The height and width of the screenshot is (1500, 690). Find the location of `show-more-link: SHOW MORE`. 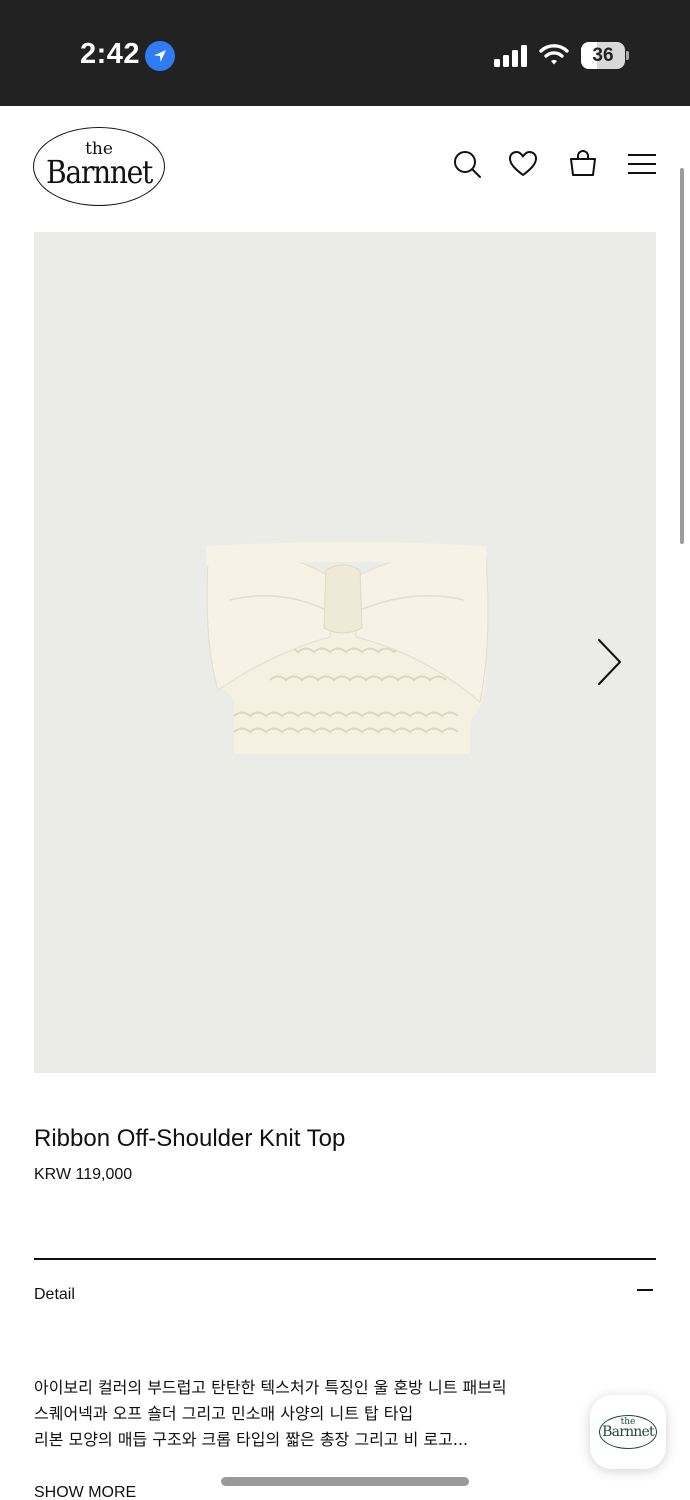

show-more-link: SHOW MORE is located at coordinates (85, 1492).